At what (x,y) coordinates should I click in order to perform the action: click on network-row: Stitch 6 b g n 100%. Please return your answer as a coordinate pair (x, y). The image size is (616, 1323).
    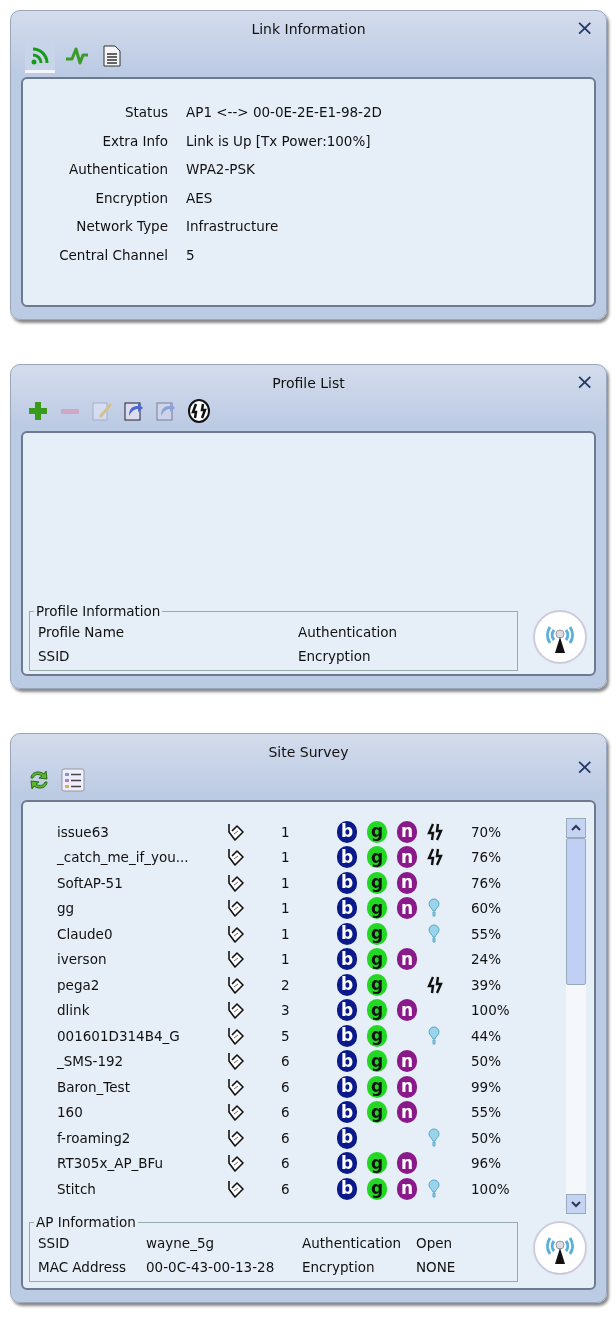
    Looking at the image, I should click on (297, 1189).